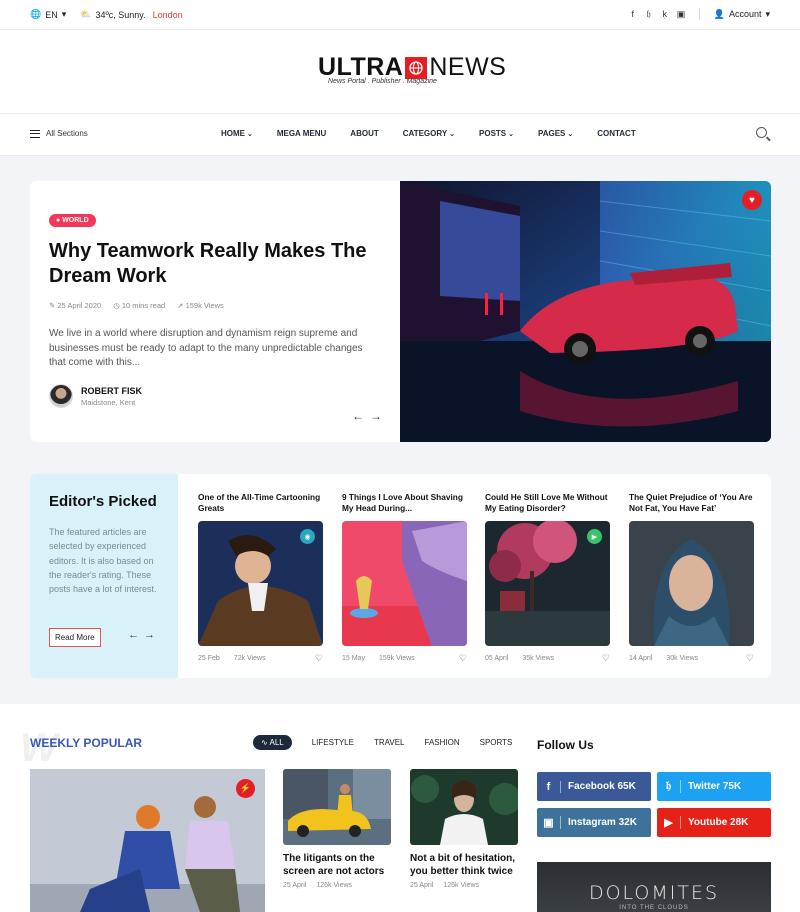  I want to click on globe-icon: 🌐, so click(36, 14).